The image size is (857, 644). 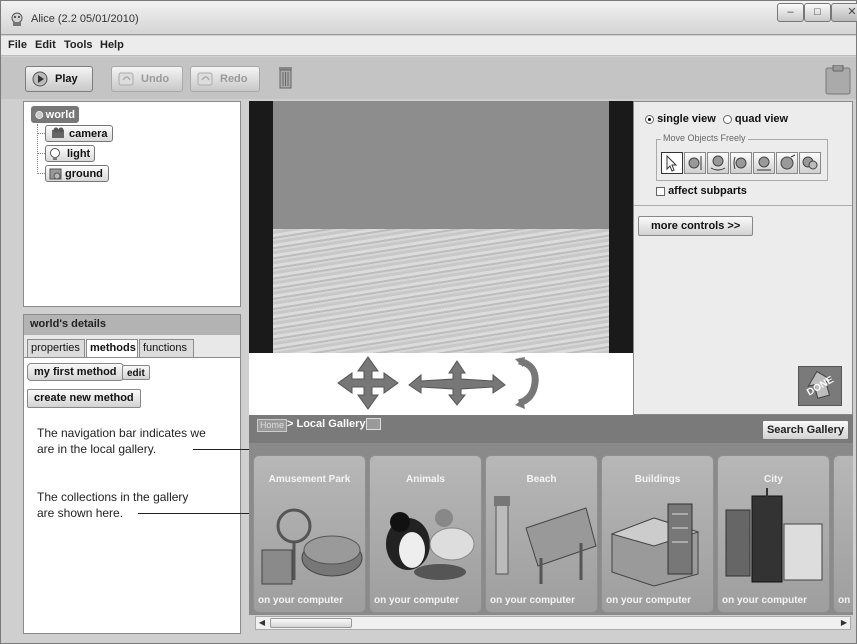 I want to click on quad-view-radio, so click(x=727, y=119).